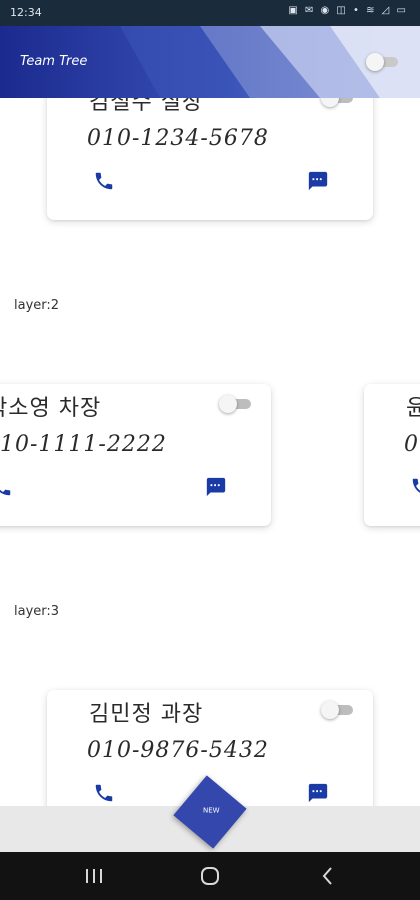 The width and height of the screenshot is (420, 900). Describe the element at coordinates (328, 876) in the screenshot. I see `back-icon` at that location.